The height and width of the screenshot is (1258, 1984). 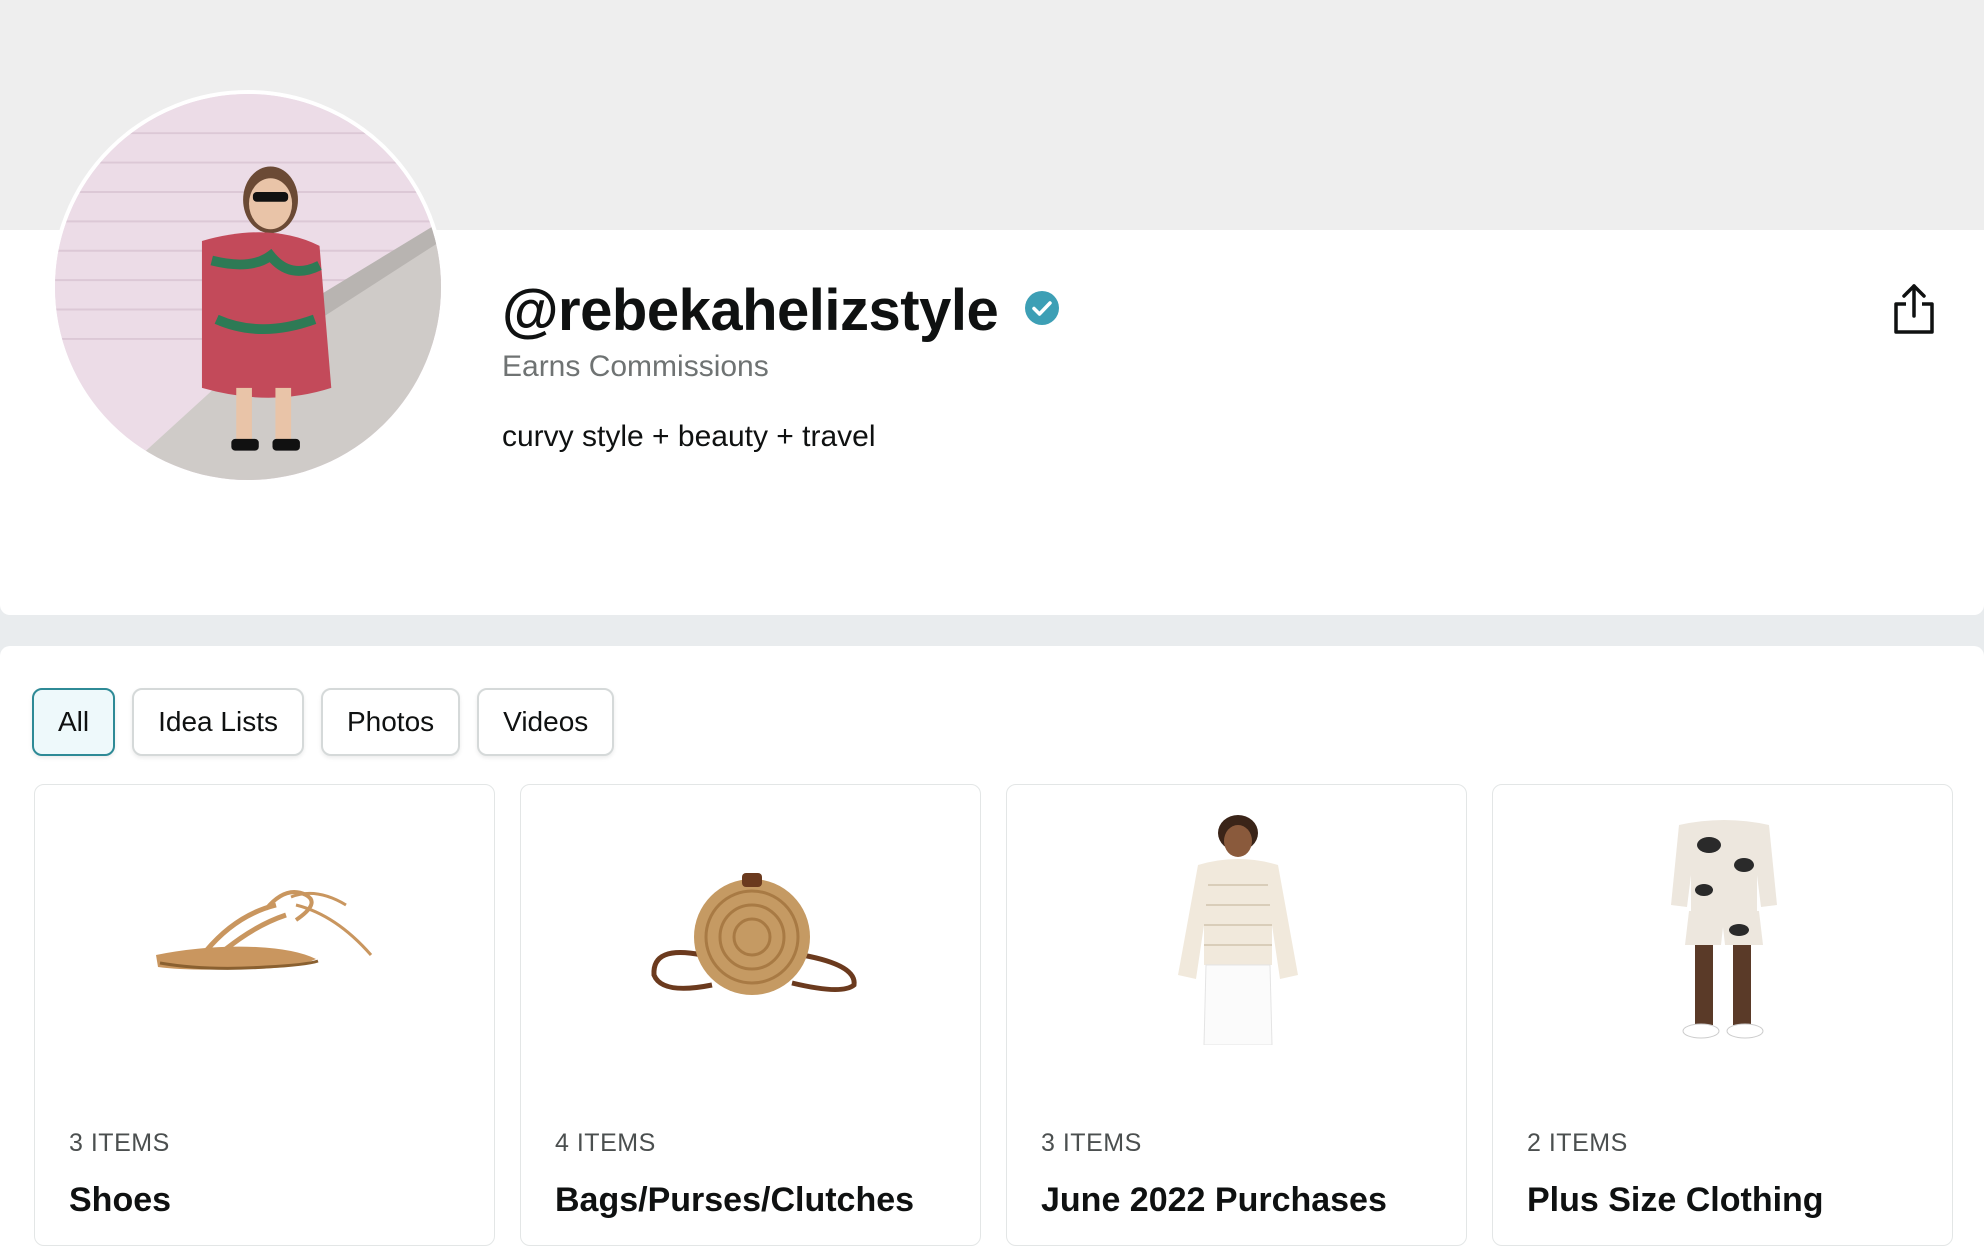 What do you see at coordinates (1914, 309) in the screenshot?
I see `share-icon` at bounding box center [1914, 309].